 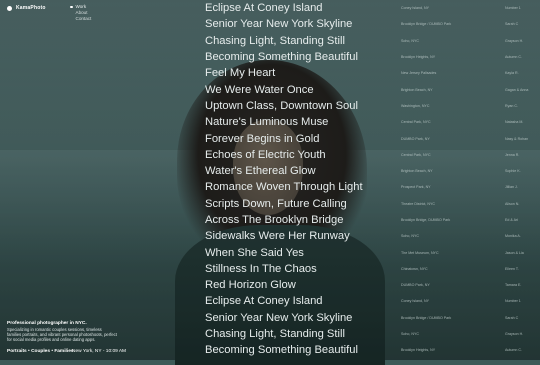 What do you see at coordinates (300, 269) in the screenshot?
I see `project-title-link: Stillness In The Chaos` at bounding box center [300, 269].